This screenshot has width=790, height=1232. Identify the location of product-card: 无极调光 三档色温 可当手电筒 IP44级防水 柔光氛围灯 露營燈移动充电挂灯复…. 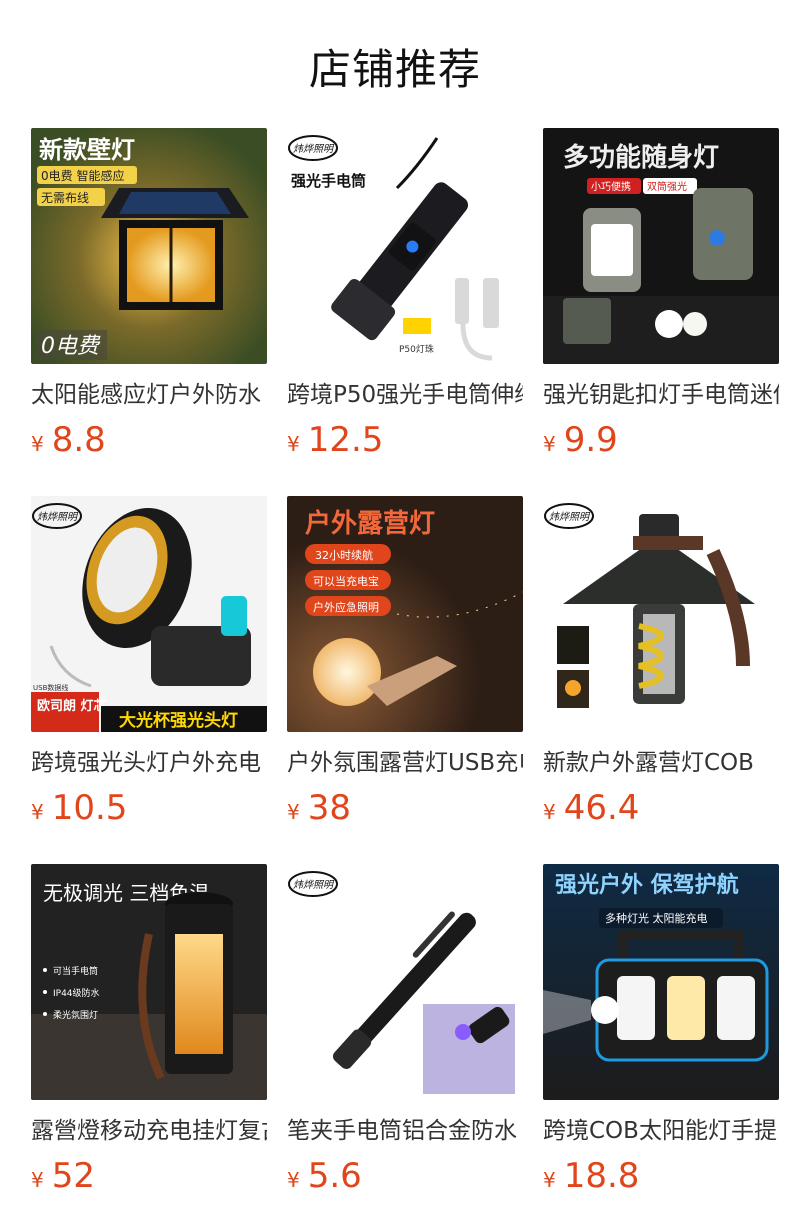
(149, 1048).